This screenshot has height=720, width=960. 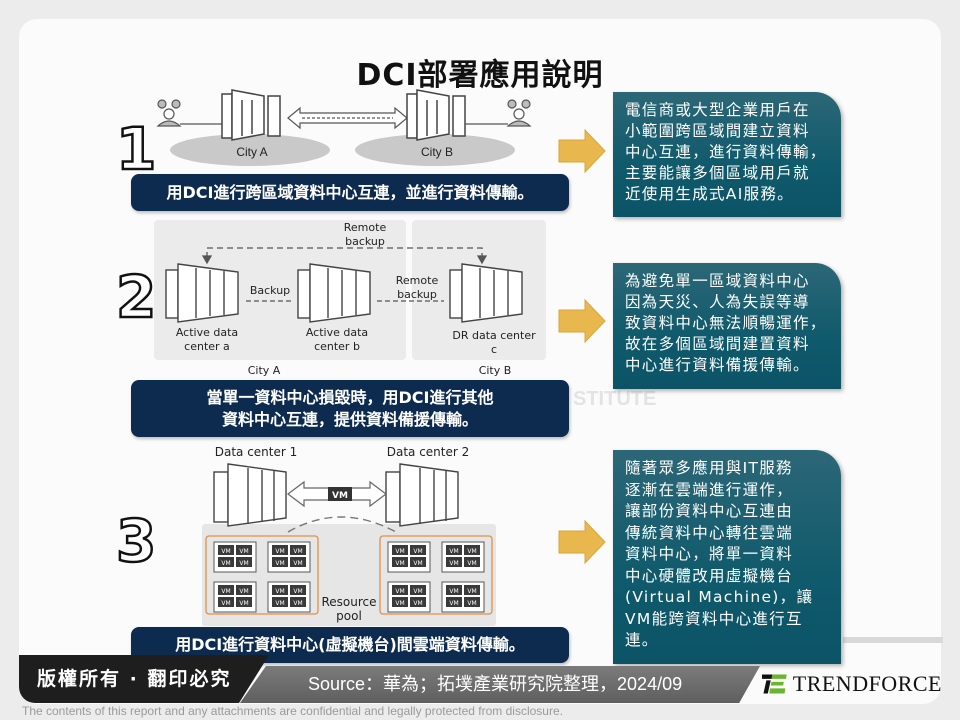 I want to click on note-line: 資料中心，將單一資料, so click(x=709, y=554).